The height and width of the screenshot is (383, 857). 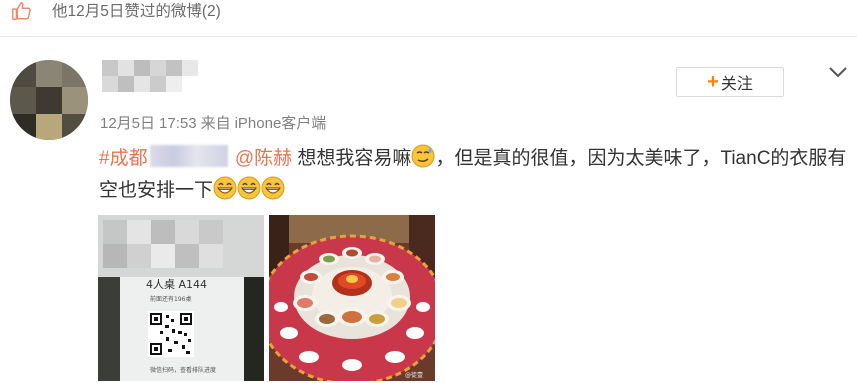 I want to click on hashtag-blurred, so click(x=188, y=156).